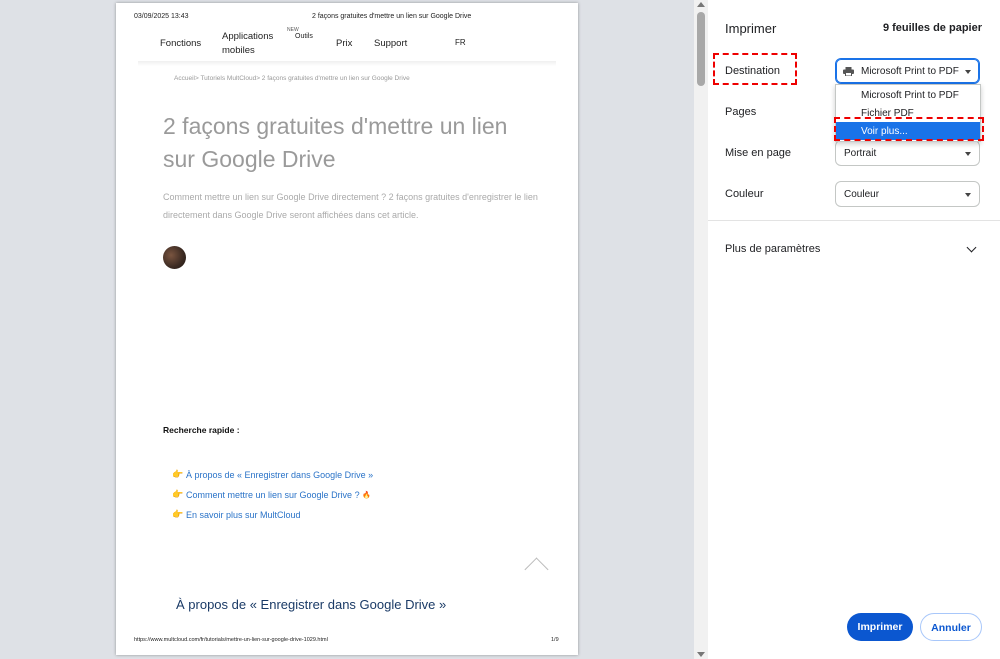 This screenshot has width=1000, height=659. Describe the element at coordinates (555, 640) in the screenshot. I see `footer-page-number: 1/9` at that location.